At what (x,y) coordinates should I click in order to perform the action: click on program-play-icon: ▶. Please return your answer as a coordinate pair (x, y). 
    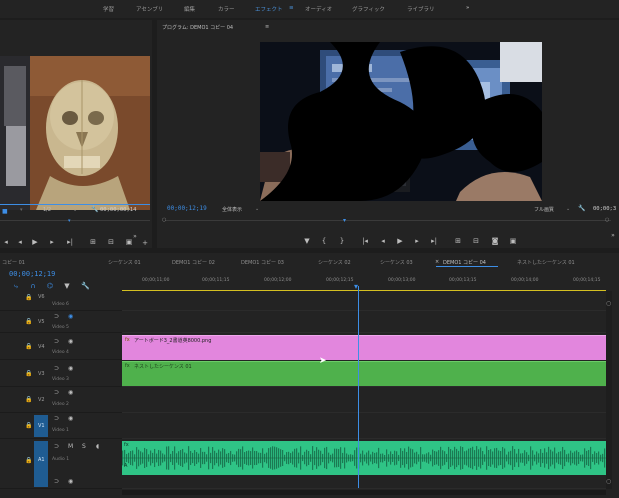
    Looking at the image, I should click on (400, 241).